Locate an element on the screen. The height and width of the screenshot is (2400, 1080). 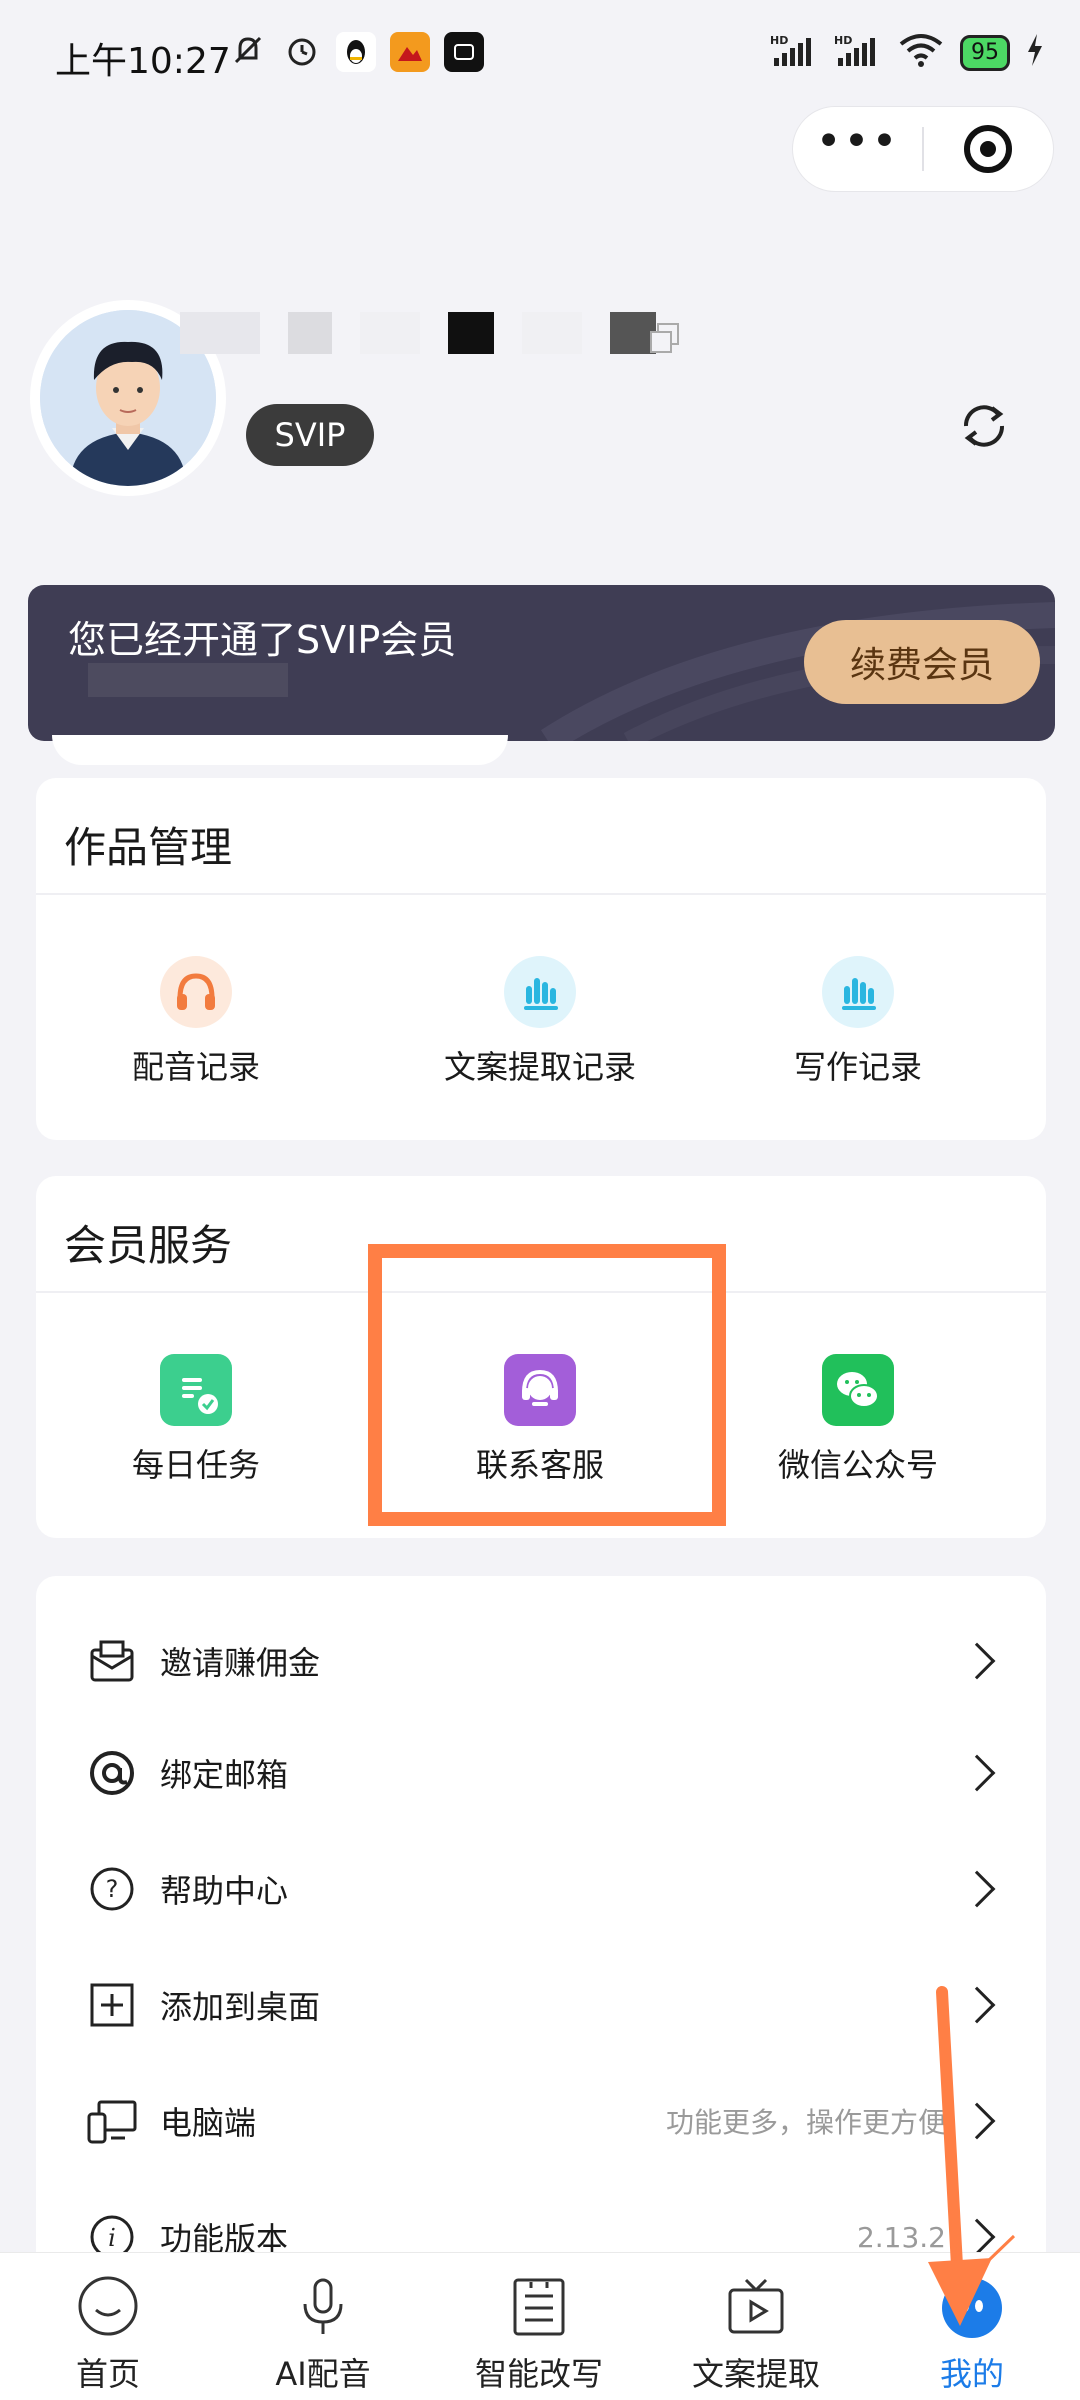
bottom-tab-bar: 首页 AI配音 智能改写 文案提取 我的 is located at coordinates (540, 2326).